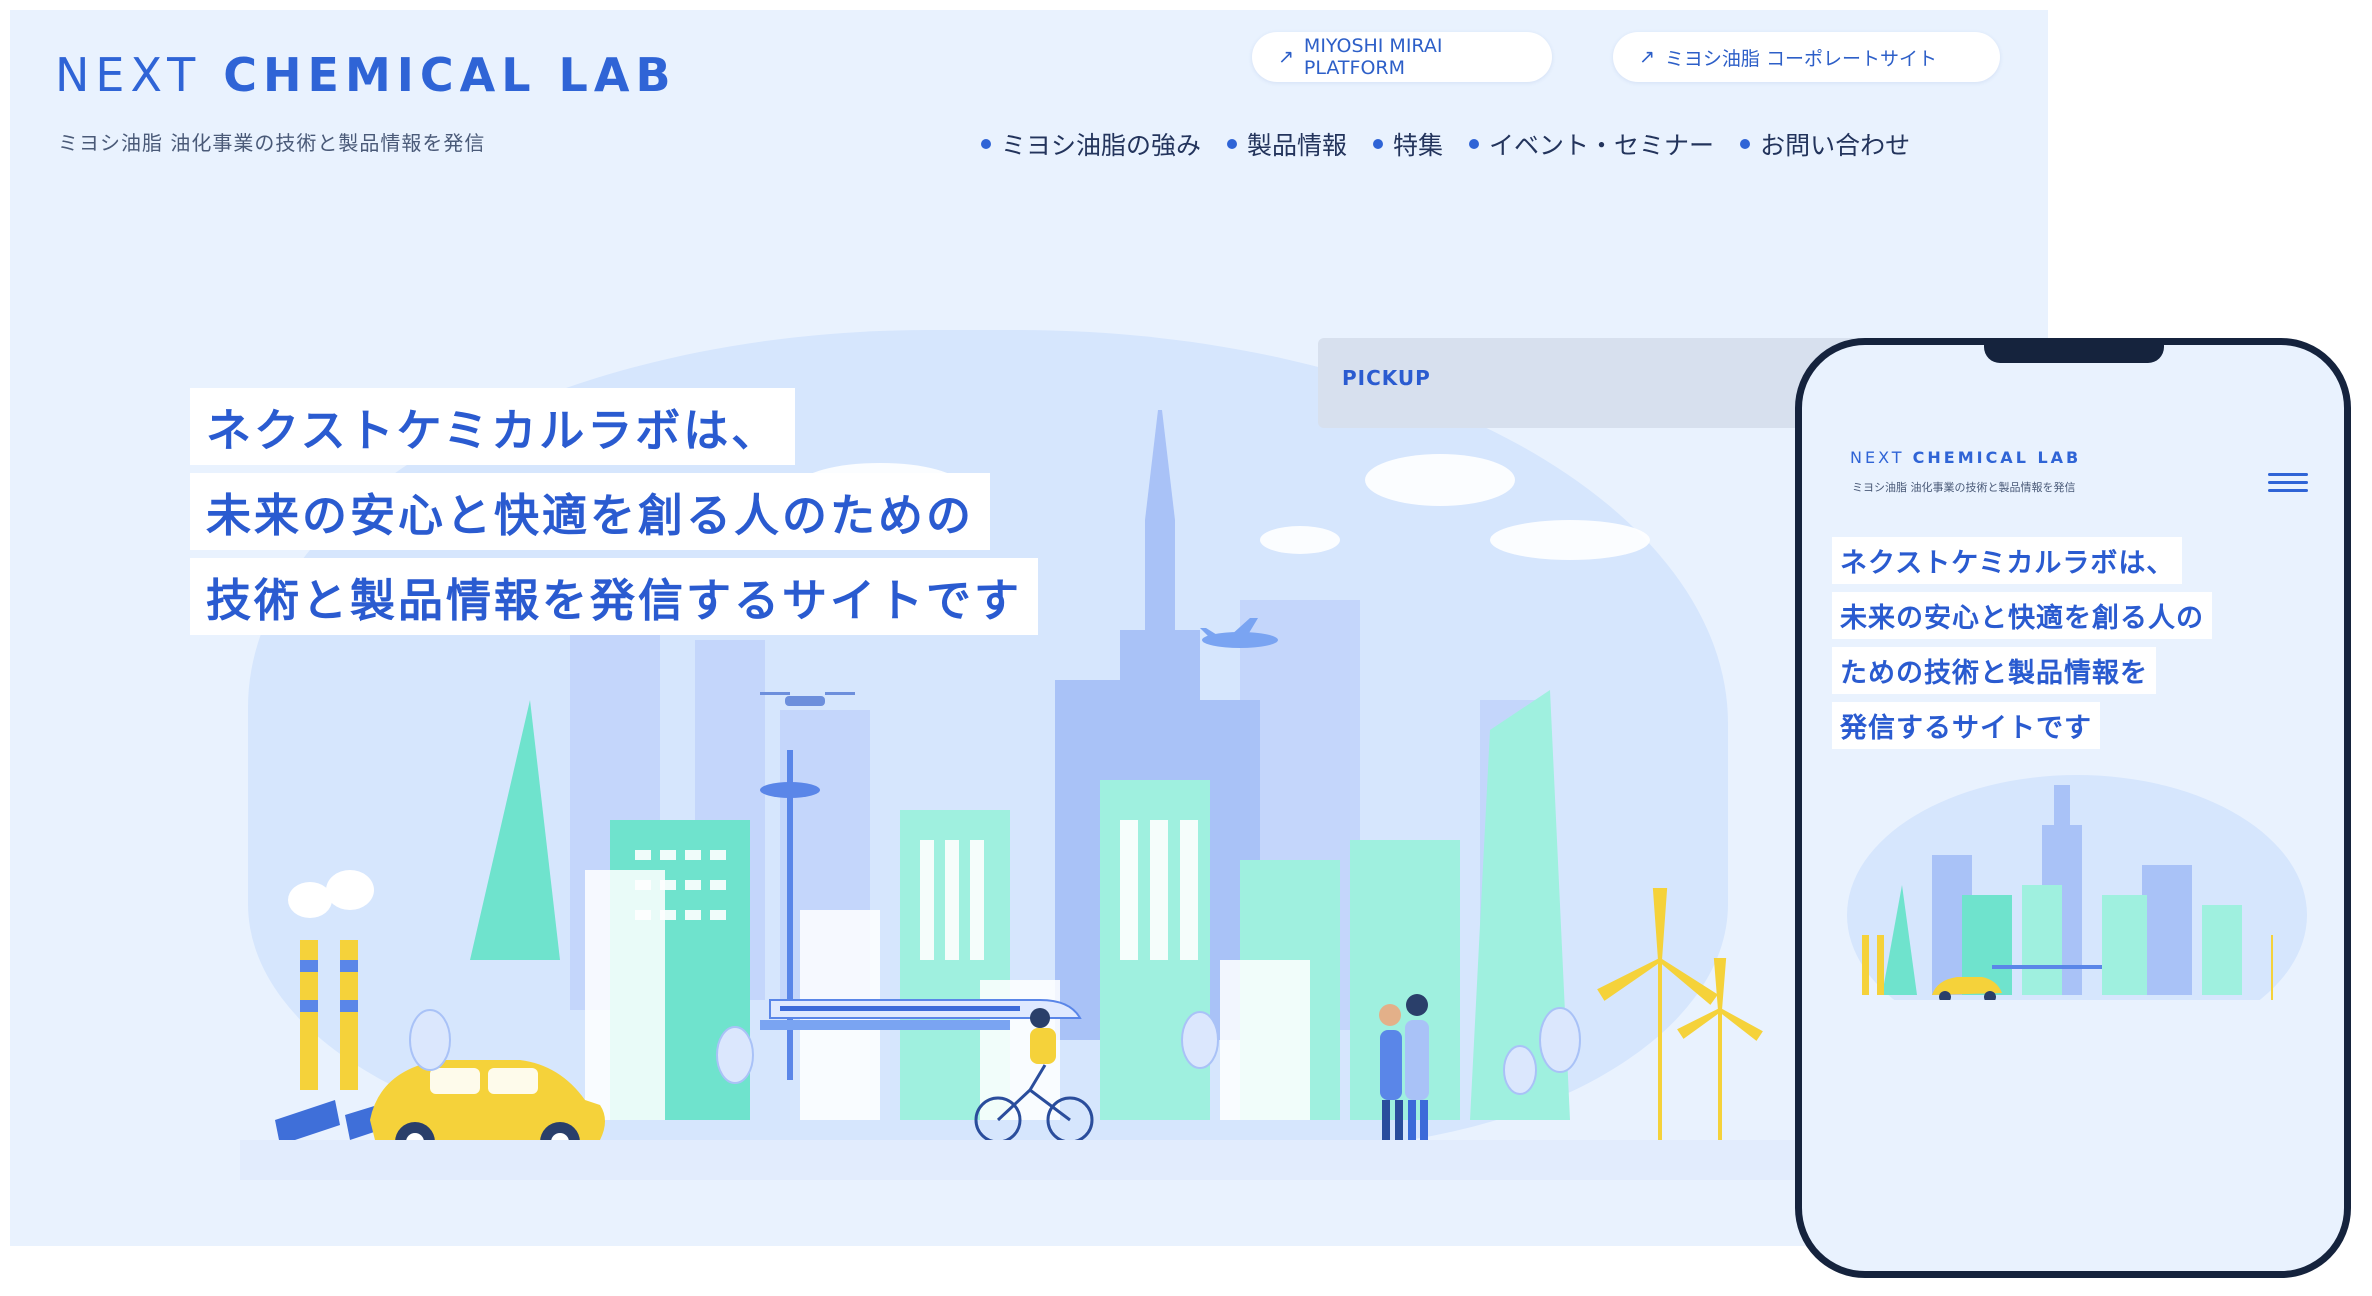  I want to click on nav-item-strengths: ミヨシ油脂の強み, so click(1091, 144).